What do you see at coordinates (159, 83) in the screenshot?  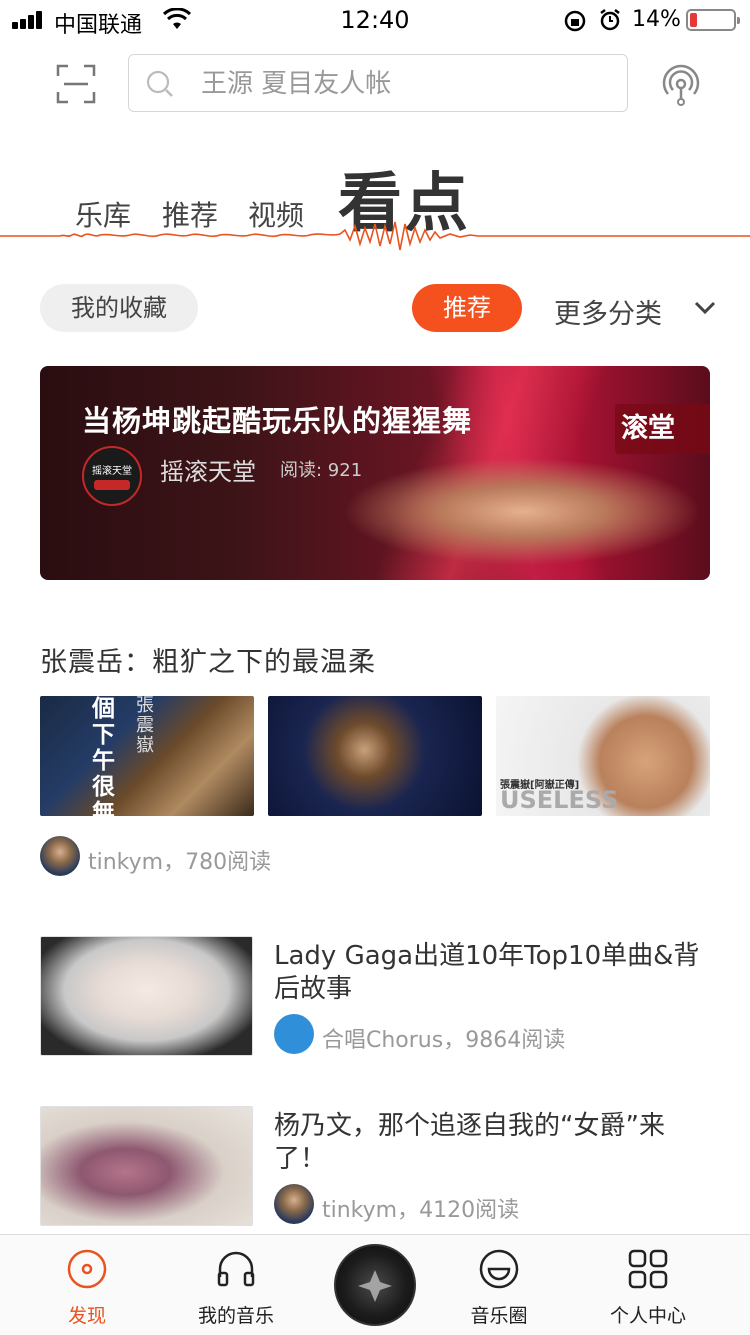 I see `search-icon` at bounding box center [159, 83].